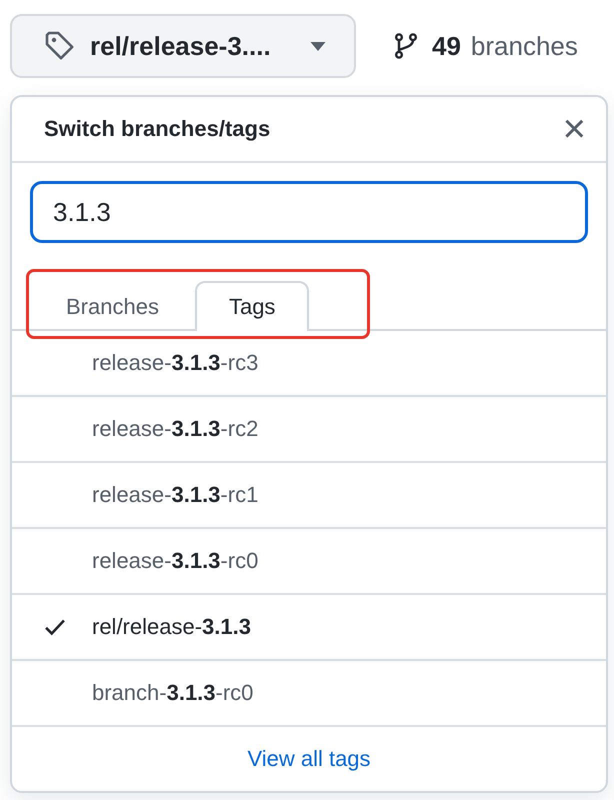  Describe the element at coordinates (574, 129) in the screenshot. I see `close-button: ×` at that location.